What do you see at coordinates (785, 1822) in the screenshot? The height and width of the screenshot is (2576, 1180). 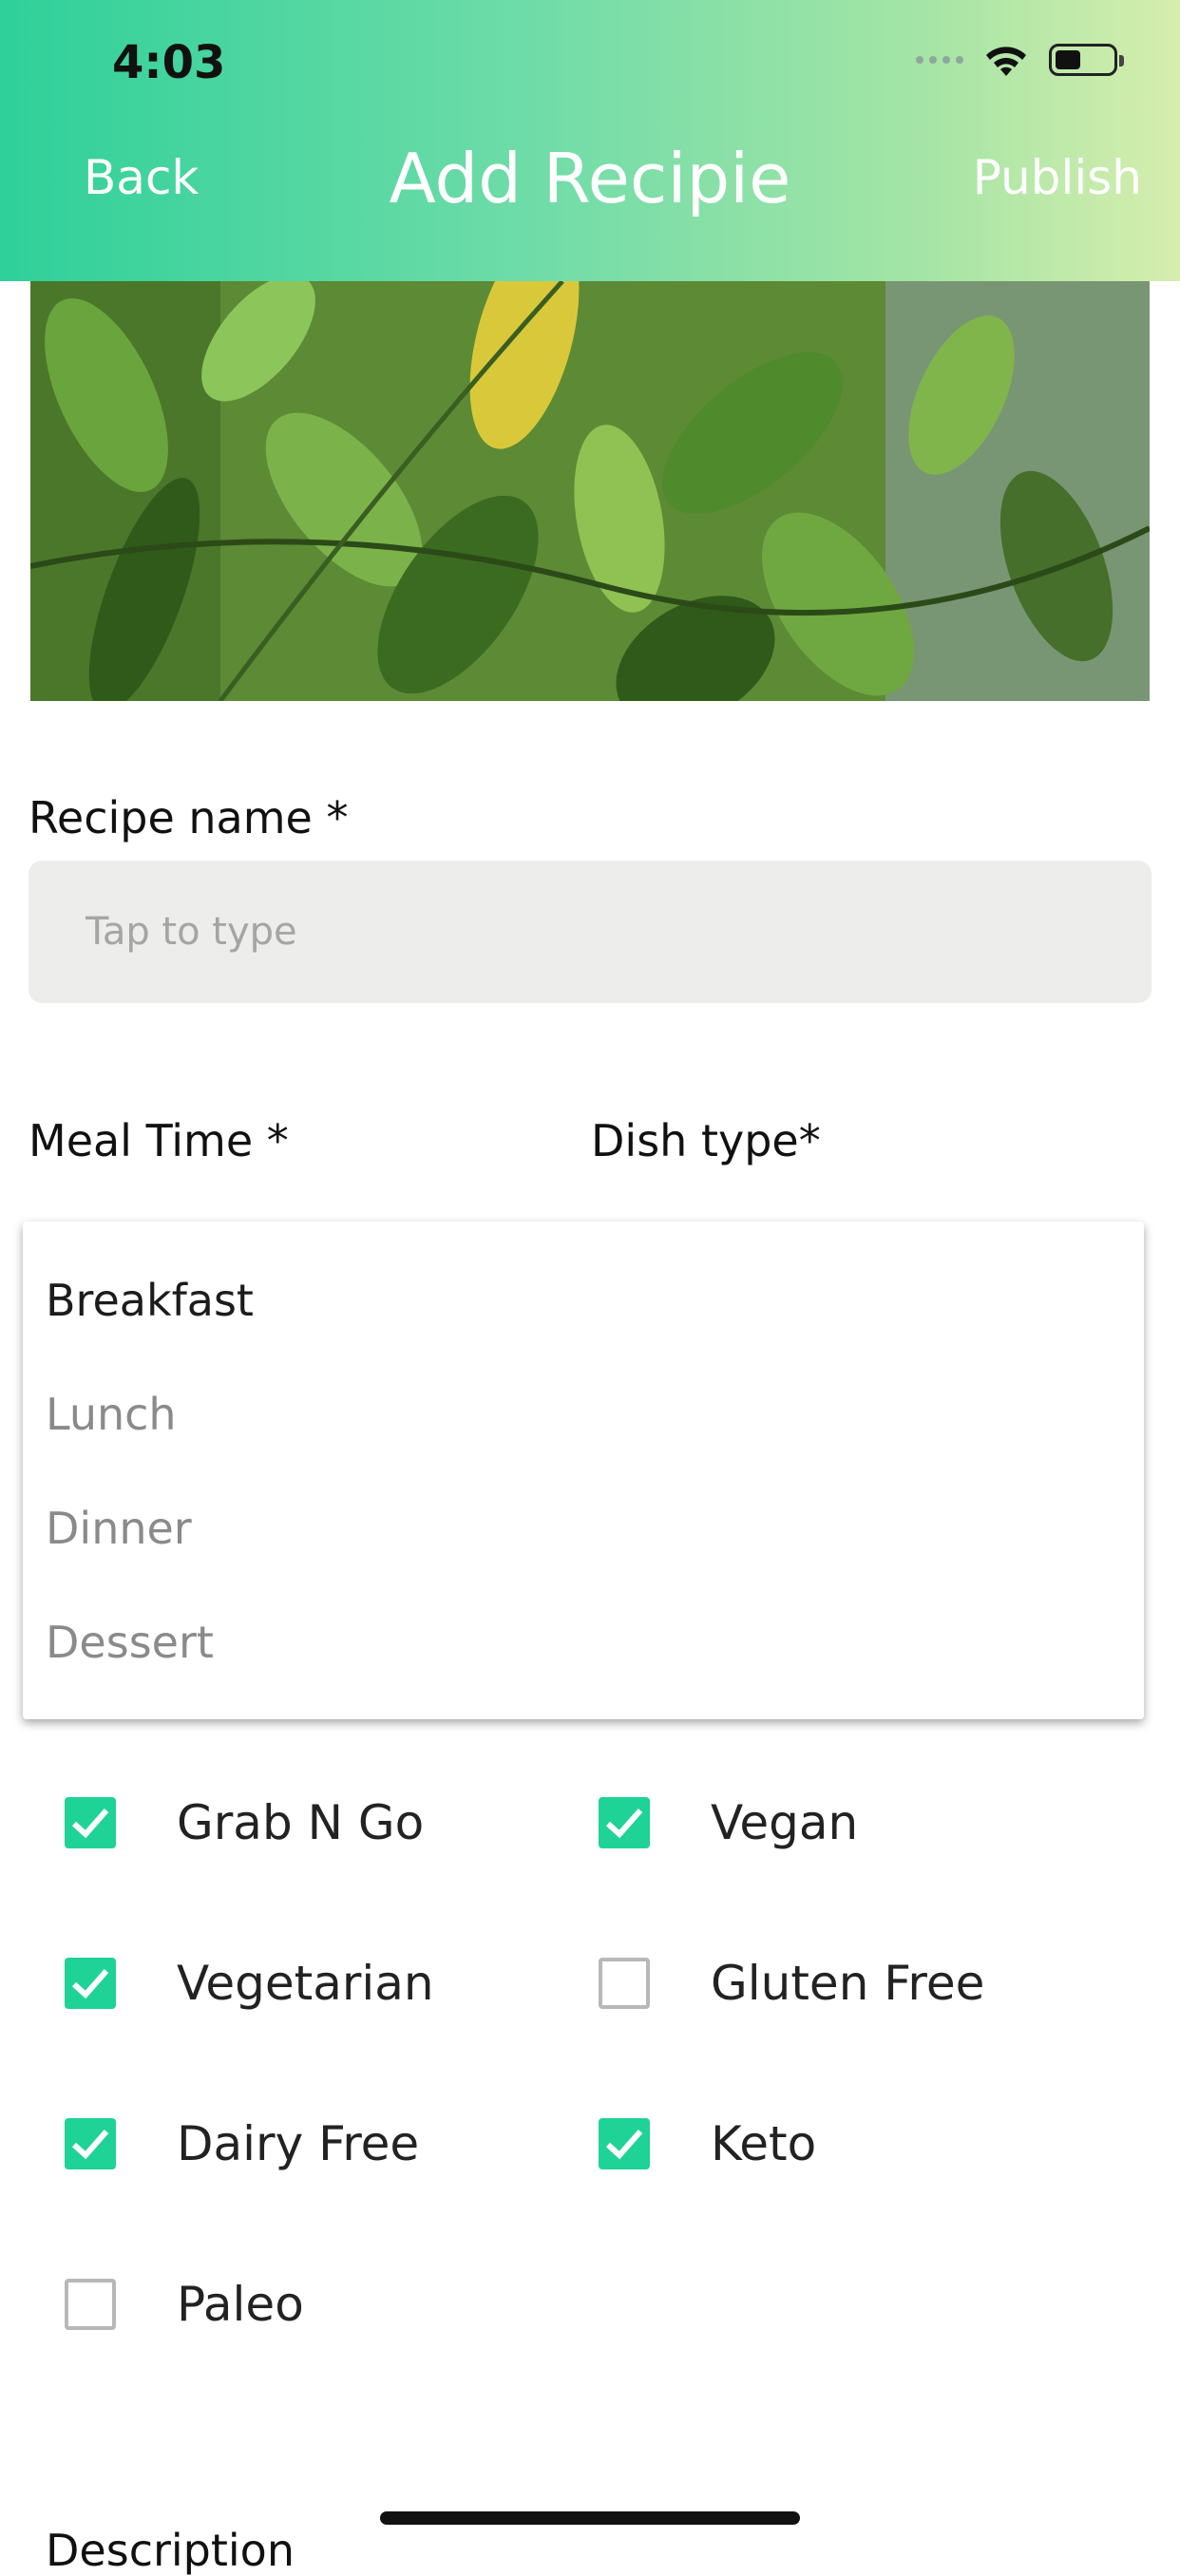 I see `checkbox-label: Vegan` at bounding box center [785, 1822].